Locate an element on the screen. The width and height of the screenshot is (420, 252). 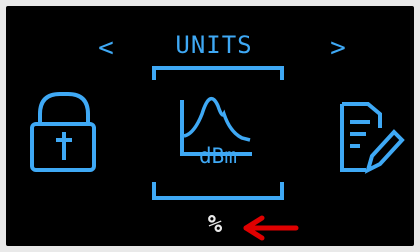
menu-title: UNITS is located at coordinates (214, 45).